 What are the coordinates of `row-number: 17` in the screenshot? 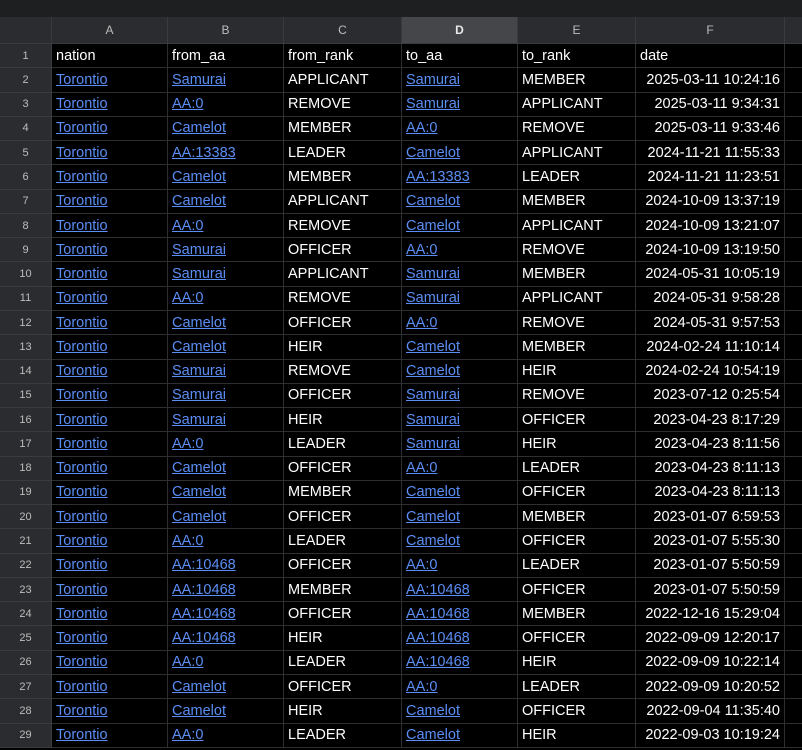 It's located at (26, 444).